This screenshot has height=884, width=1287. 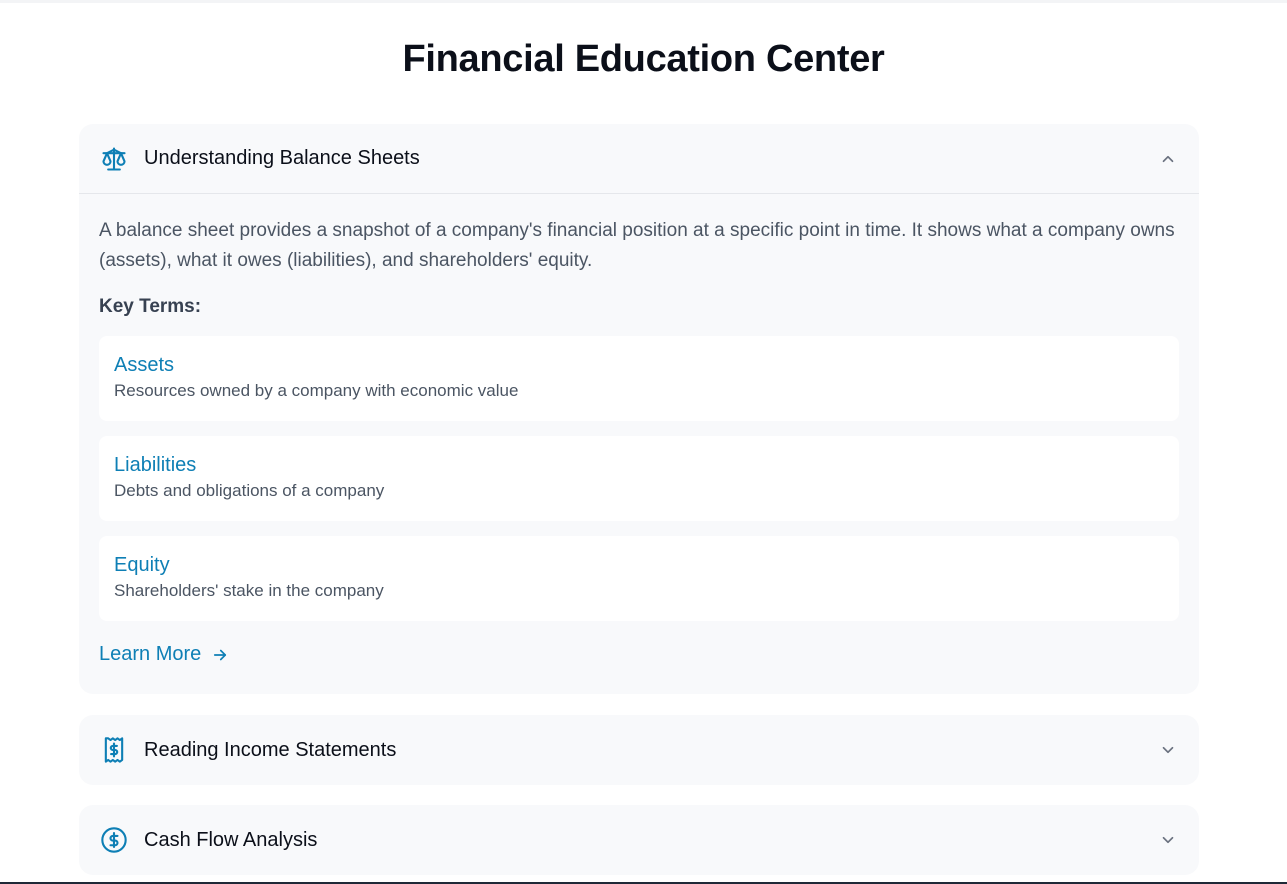 What do you see at coordinates (150, 654) in the screenshot?
I see `learn-more-label: Learn More` at bounding box center [150, 654].